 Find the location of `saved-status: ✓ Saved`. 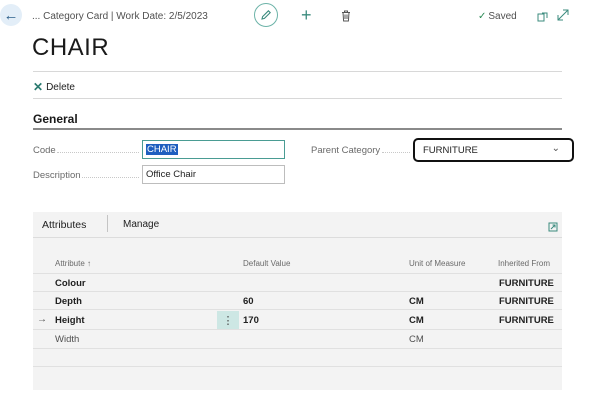

saved-status: ✓ Saved is located at coordinates (497, 16).